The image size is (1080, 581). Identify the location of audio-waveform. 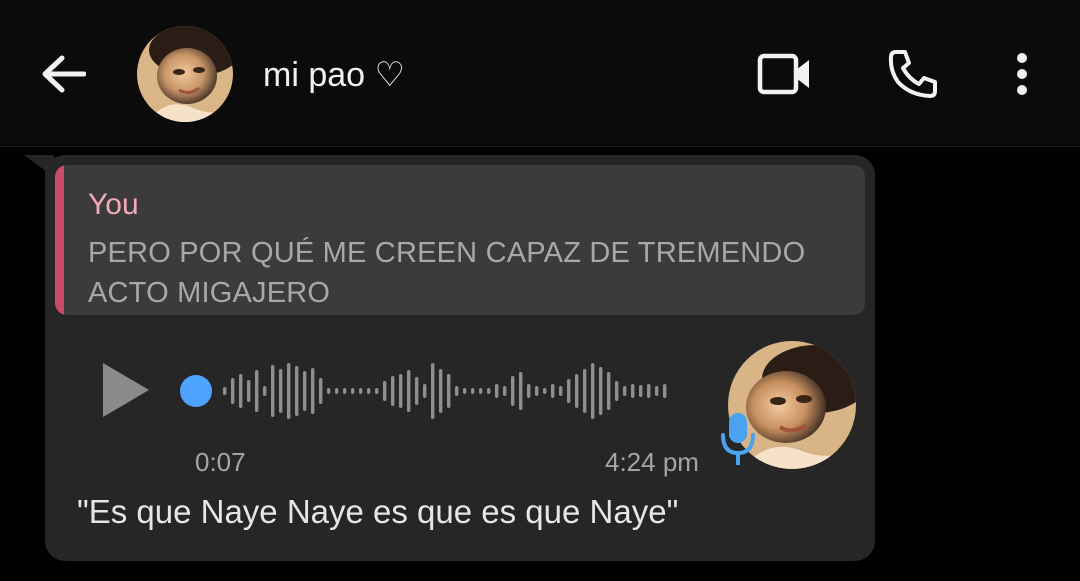
(440, 391).